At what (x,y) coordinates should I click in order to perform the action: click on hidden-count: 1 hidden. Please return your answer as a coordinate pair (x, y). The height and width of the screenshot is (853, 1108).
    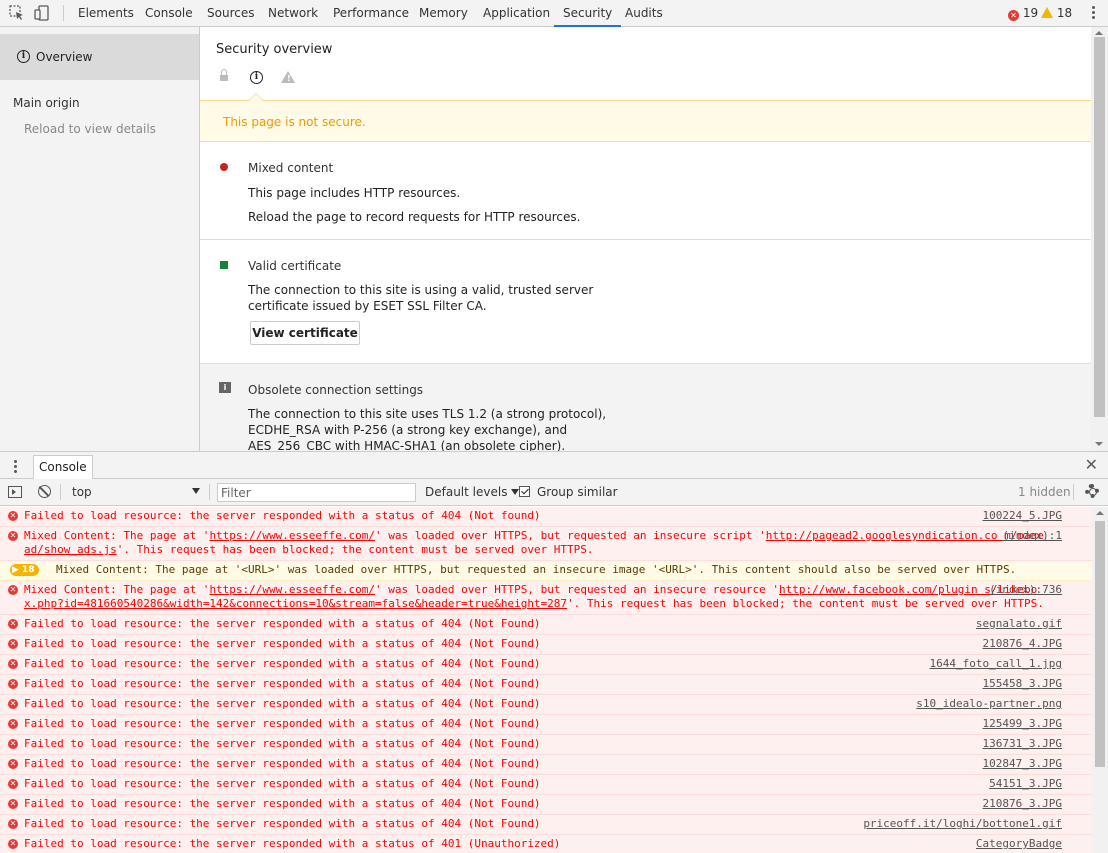
    Looking at the image, I should click on (1044, 492).